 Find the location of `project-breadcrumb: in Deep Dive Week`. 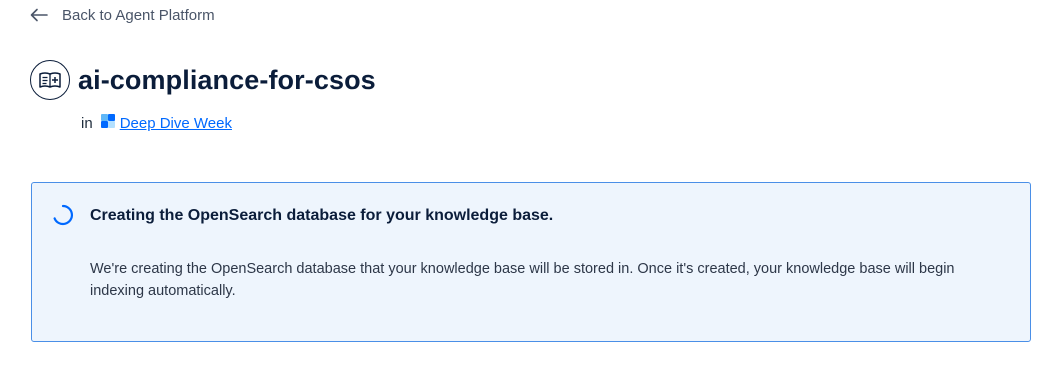

project-breadcrumb: in Deep Dive Week is located at coordinates (156, 123).